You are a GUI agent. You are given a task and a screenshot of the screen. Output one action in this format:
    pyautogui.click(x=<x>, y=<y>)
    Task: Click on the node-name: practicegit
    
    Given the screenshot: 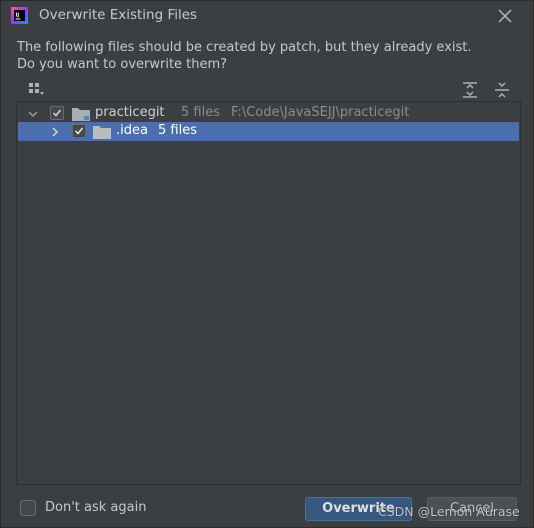 What is the action you would take?
    pyautogui.click(x=130, y=112)
    